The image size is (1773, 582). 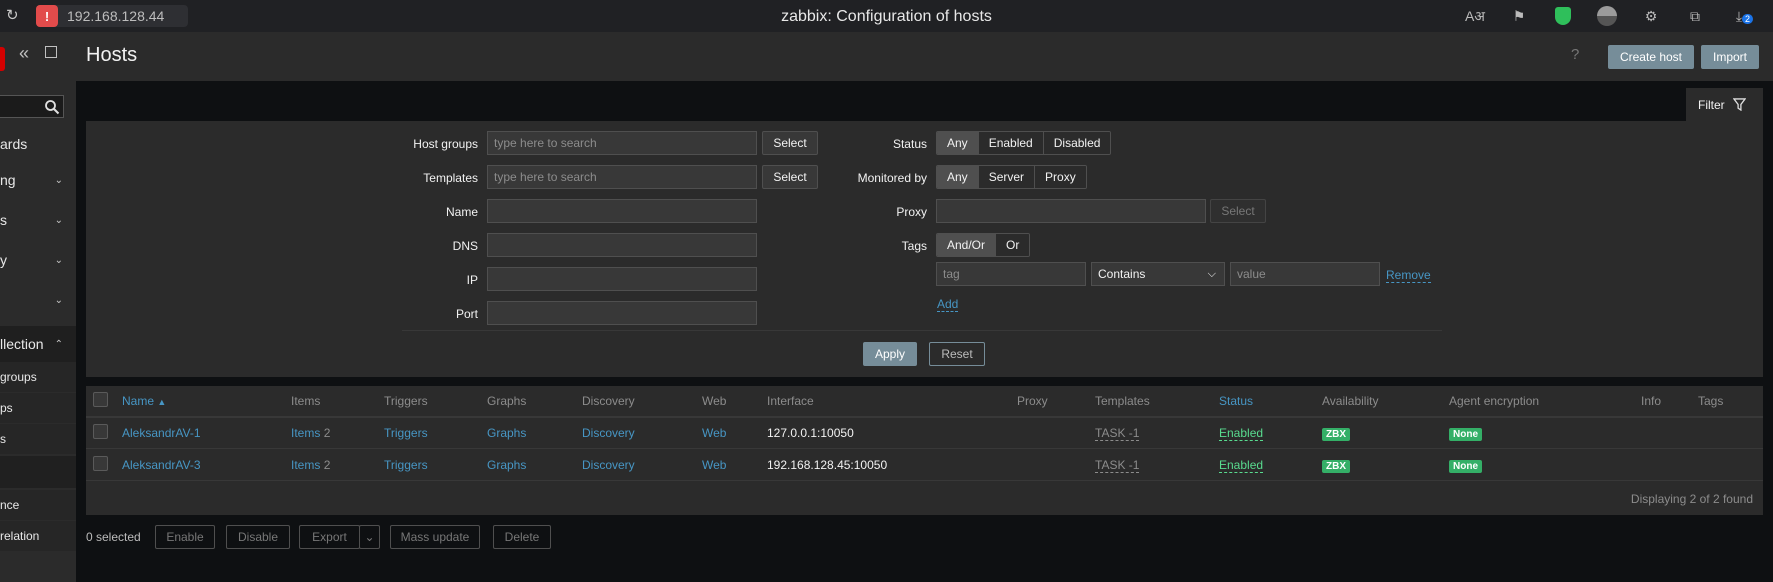 What do you see at coordinates (1158, 274) in the screenshot?
I see `tag-operator-select: Contains ⌵` at bounding box center [1158, 274].